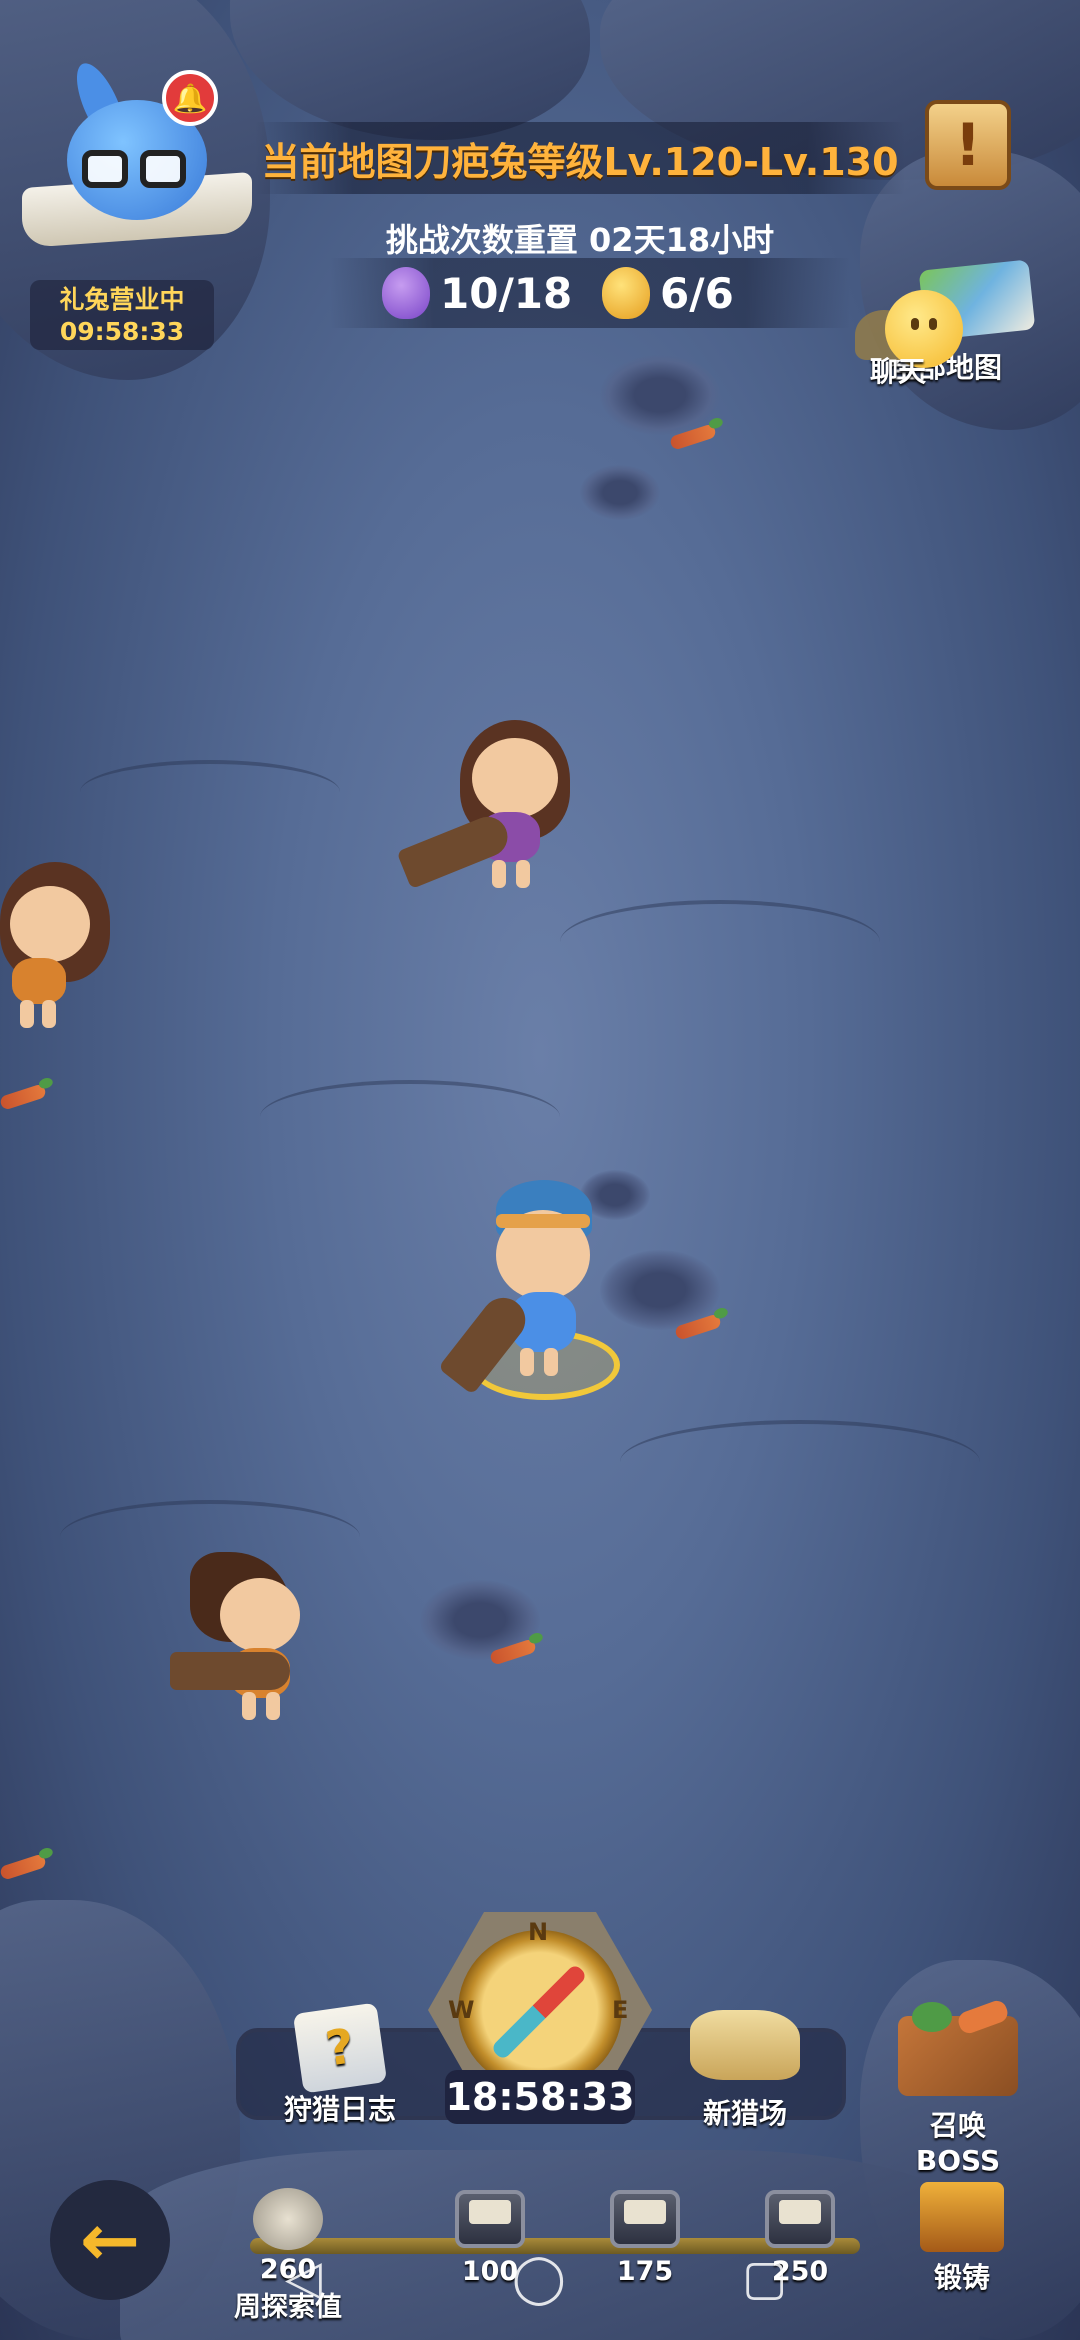 Image resolution: width=1080 pixels, height=2340 pixels. Describe the element at coordinates (339, 2109) in the screenshot. I see `hunt-log-label: 狩猎日志` at that location.